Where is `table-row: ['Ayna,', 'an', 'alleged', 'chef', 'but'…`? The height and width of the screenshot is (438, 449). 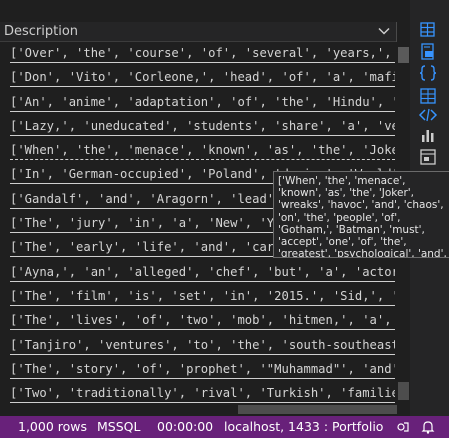 table-row: ['Ayna,', 'an', 'alleged', 'chef', 'but'… is located at coordinates (198, 273).